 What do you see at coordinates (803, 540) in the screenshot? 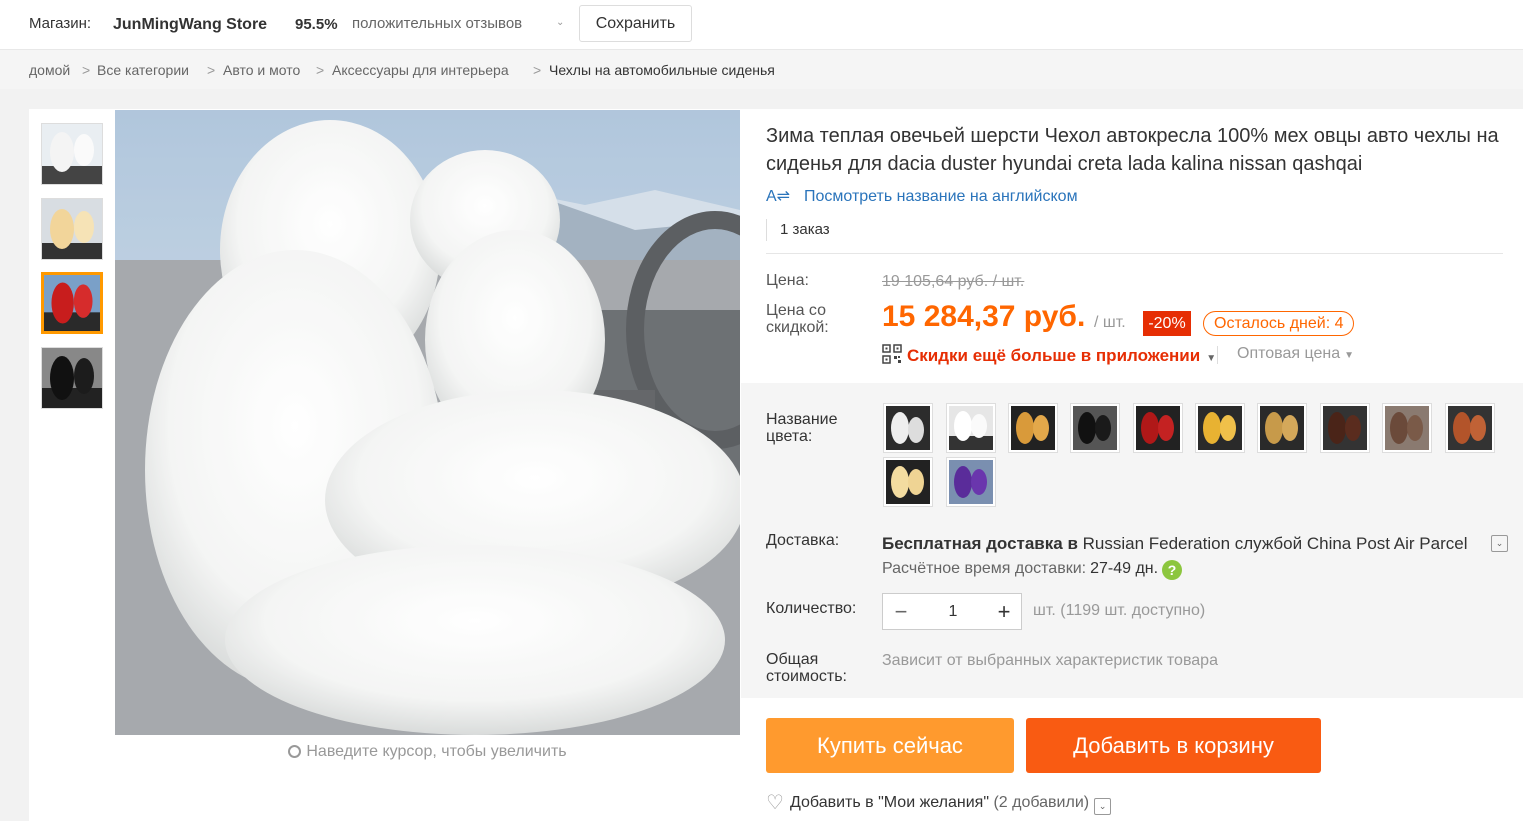
I see `shipping-label: Доставка:` at bounding box center [803, 540].